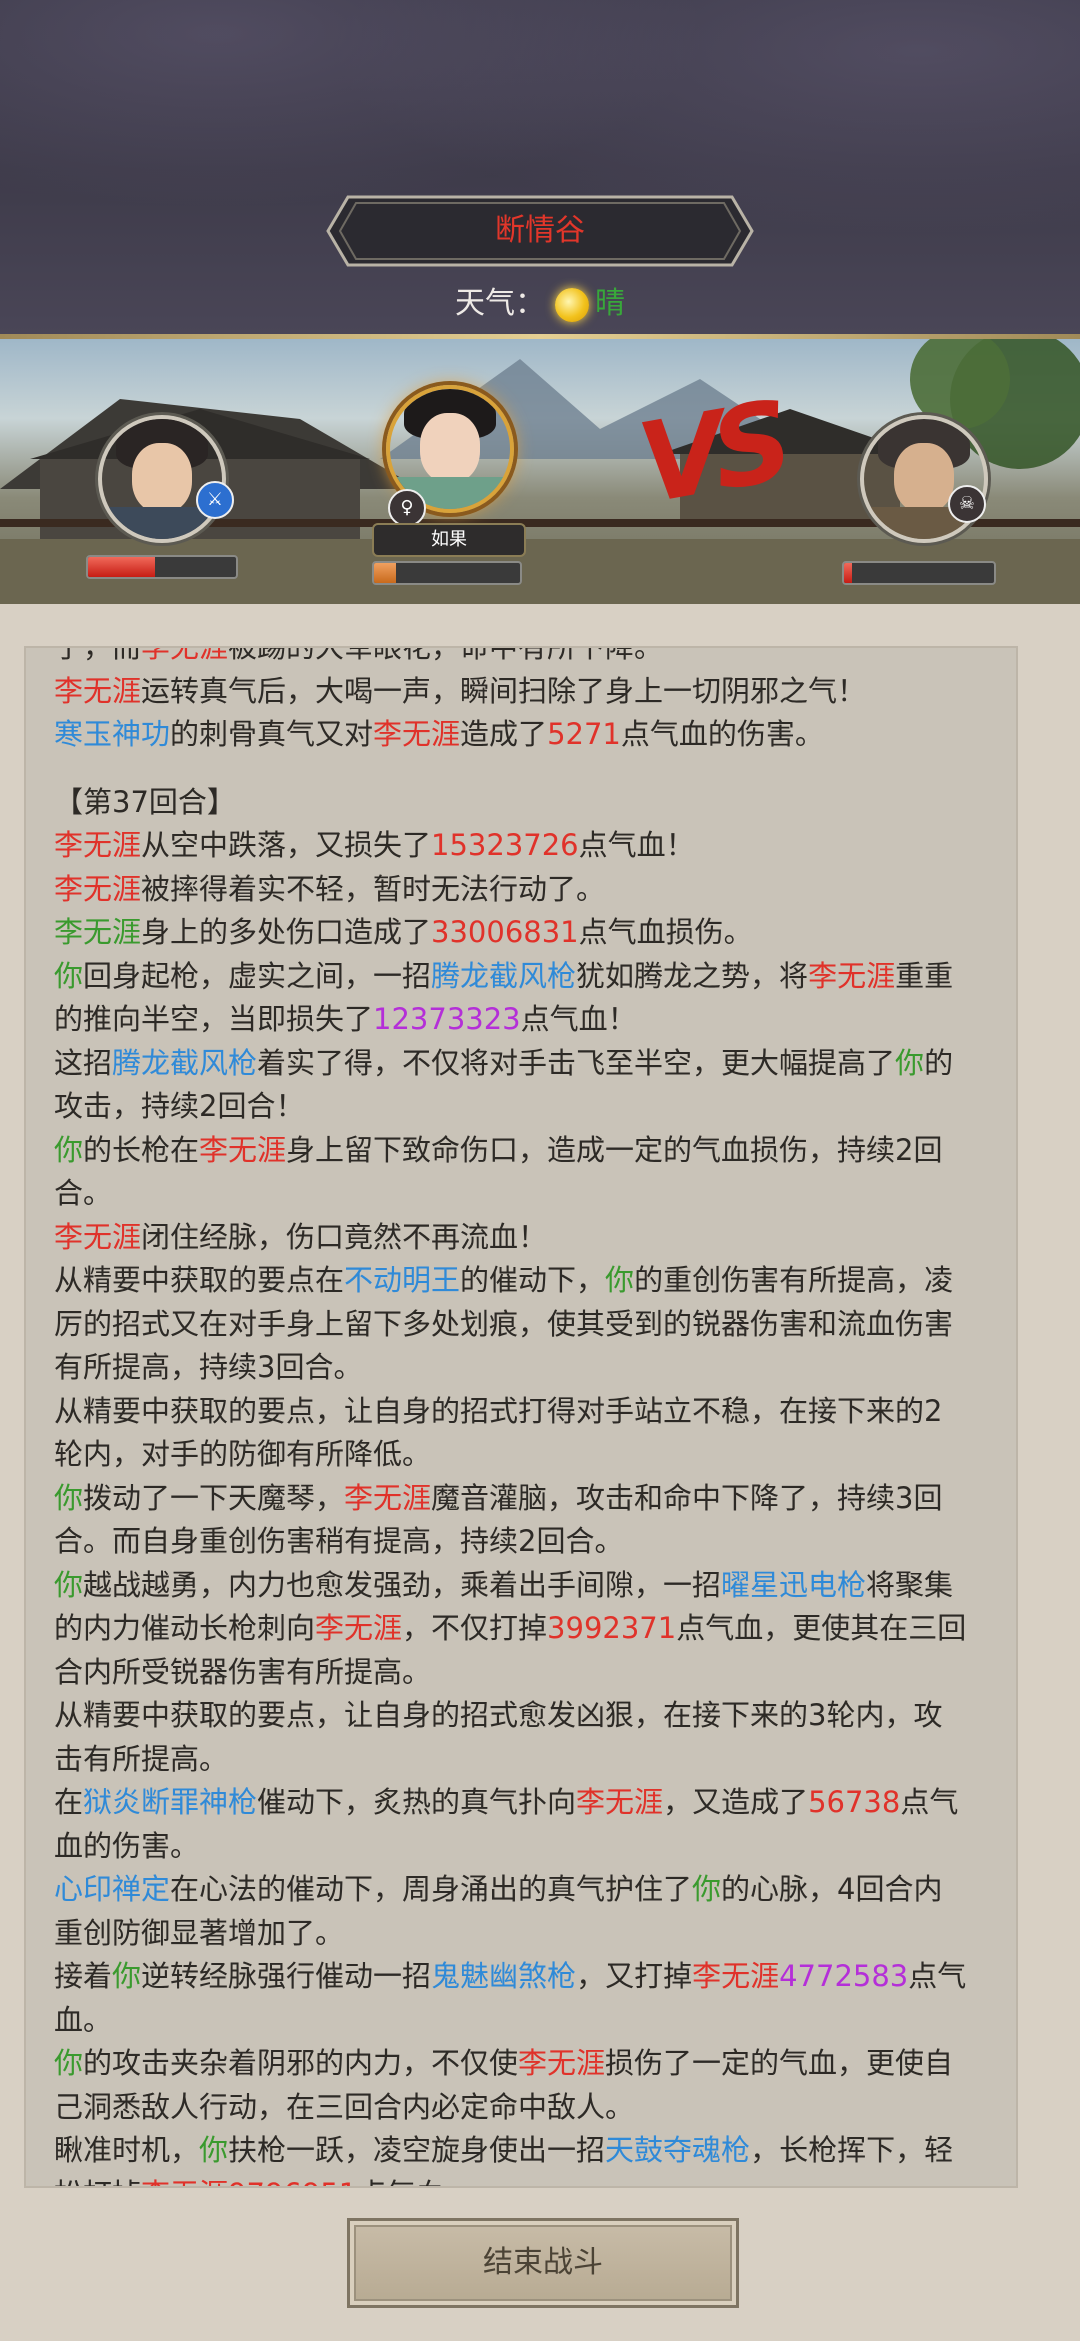  What do you see at coordinates (521, 1934) in the screenshot?
I see `log-line: 重创防御显著增加了。` at bounding box center [521, 1934].